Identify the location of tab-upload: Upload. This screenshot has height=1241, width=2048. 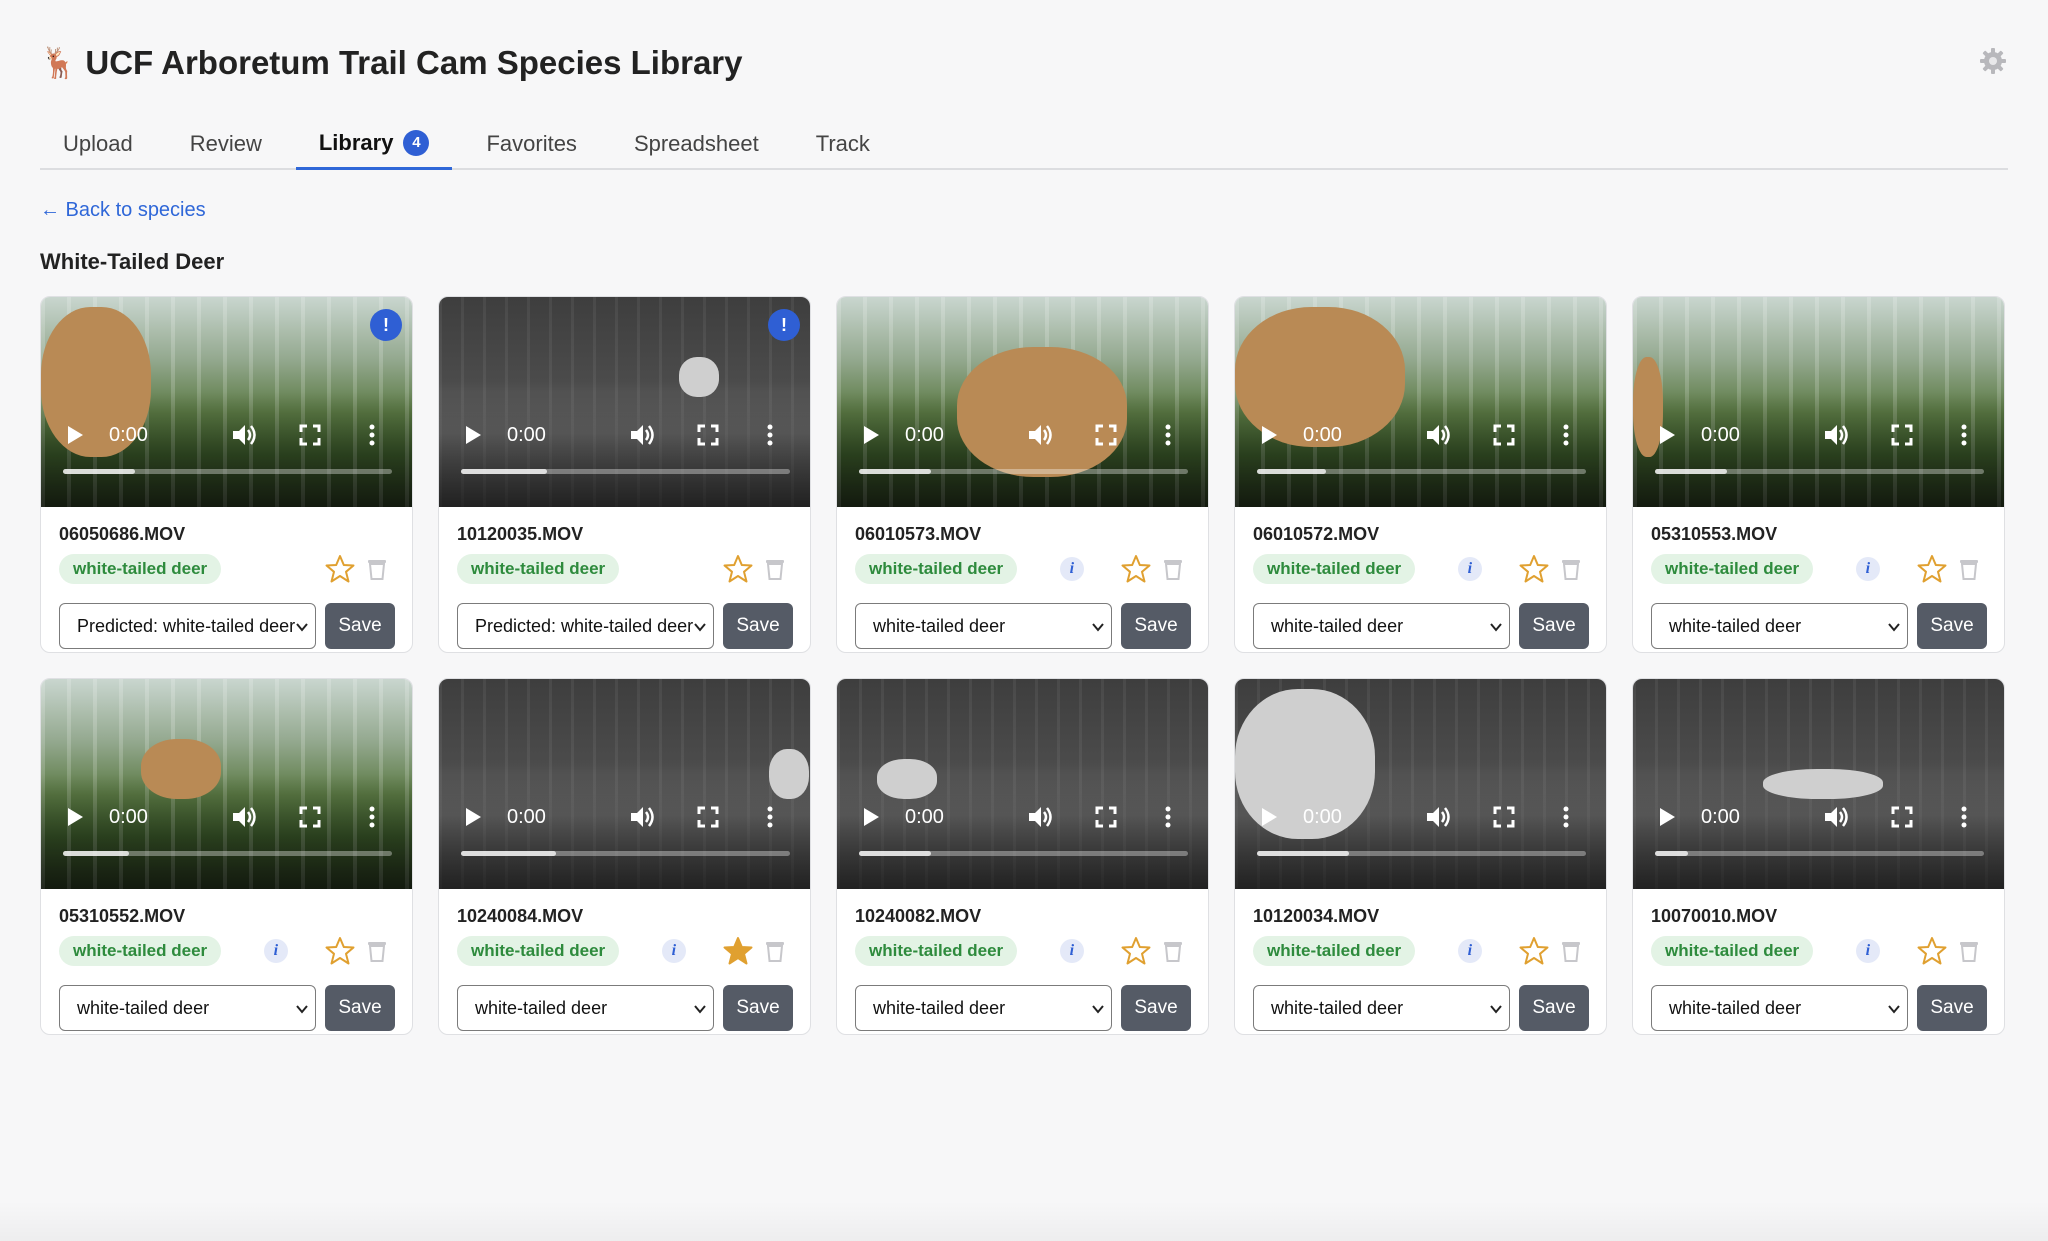
(98, 144).